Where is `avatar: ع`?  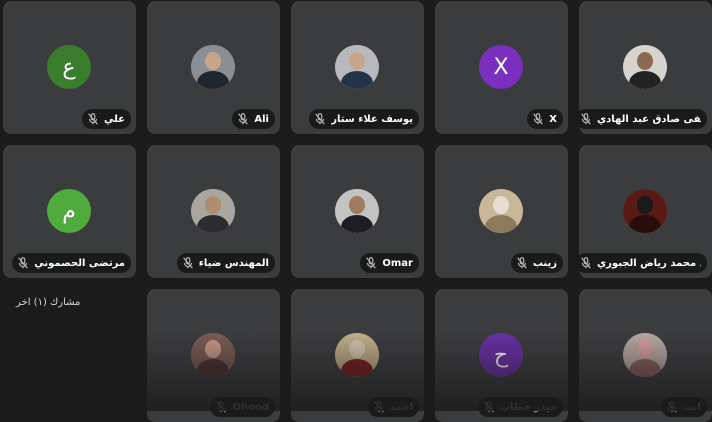
avatar: ع is located at coordinates (69, 67).